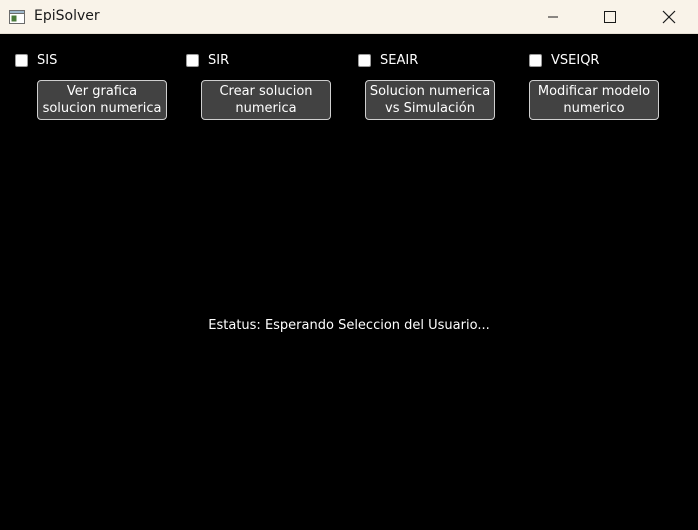  I want to click on button-label-line2: solucion numerica, so click(102, 108).